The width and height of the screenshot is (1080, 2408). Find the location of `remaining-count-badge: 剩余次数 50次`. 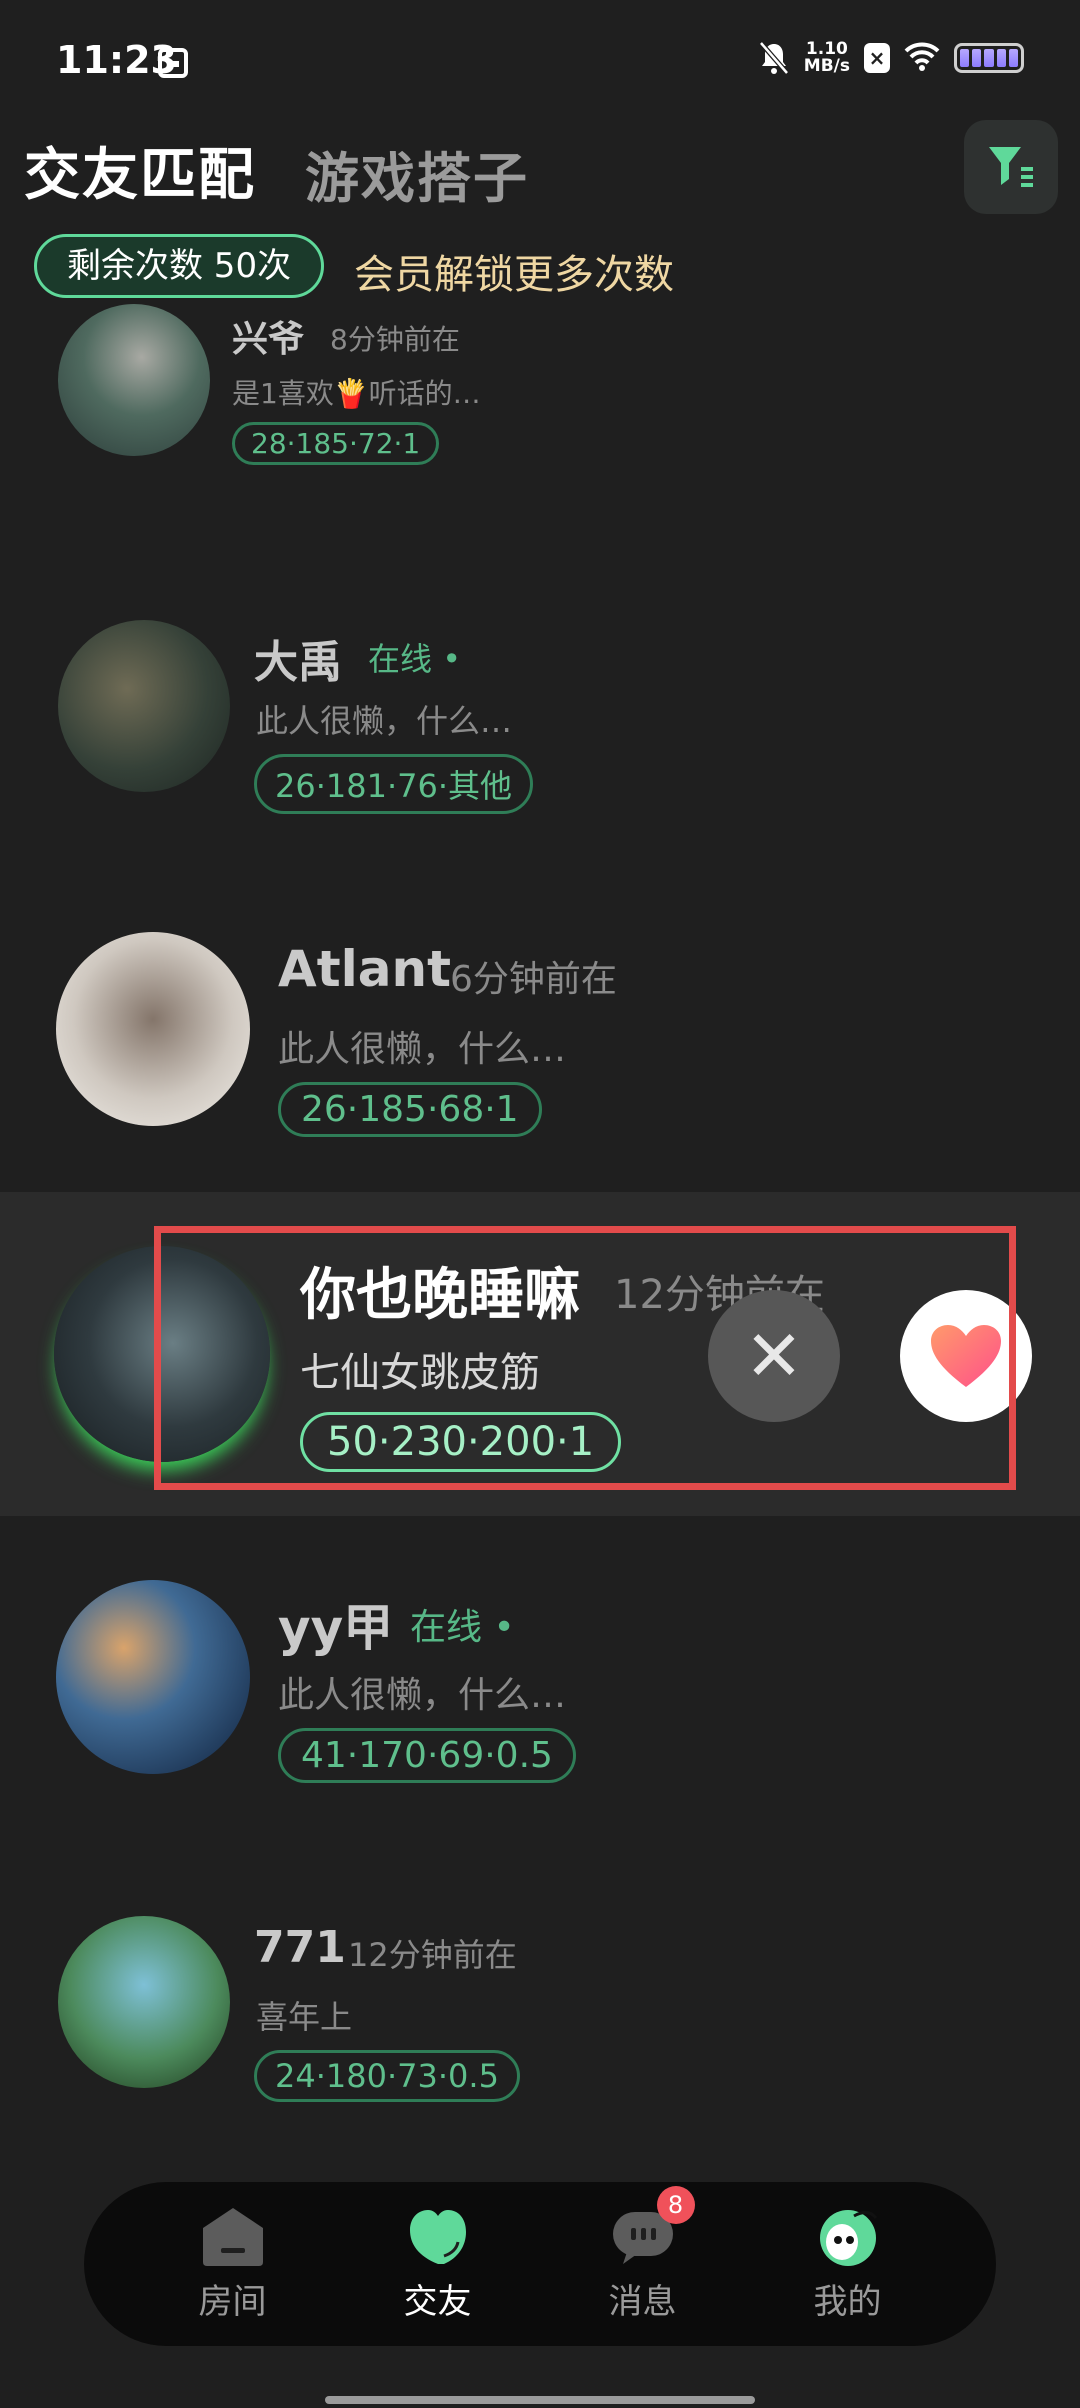

remaining-count-badge: 剩余次数 50次 is located at coordinates (179, 266).